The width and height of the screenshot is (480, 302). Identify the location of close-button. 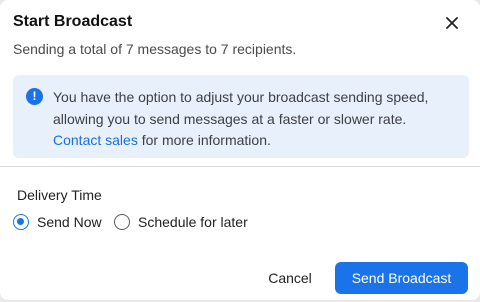
(452, 23).